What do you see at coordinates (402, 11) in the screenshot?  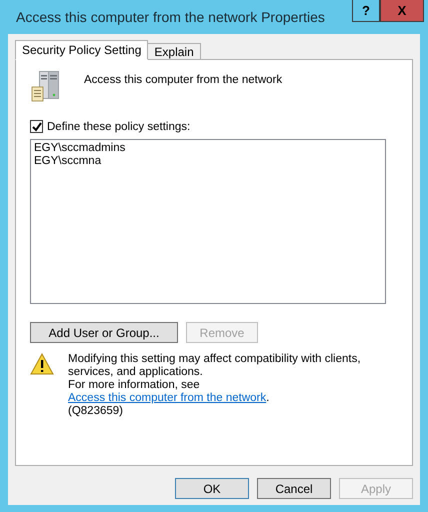 I see `close-button: X` at bounding box center [402, 11].